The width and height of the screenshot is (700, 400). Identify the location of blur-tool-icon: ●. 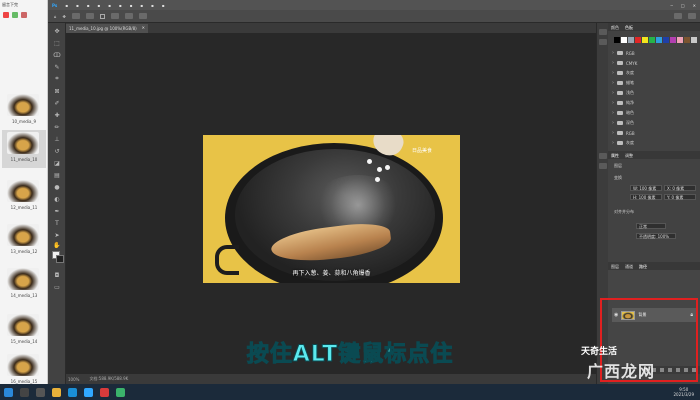
(57, 187).